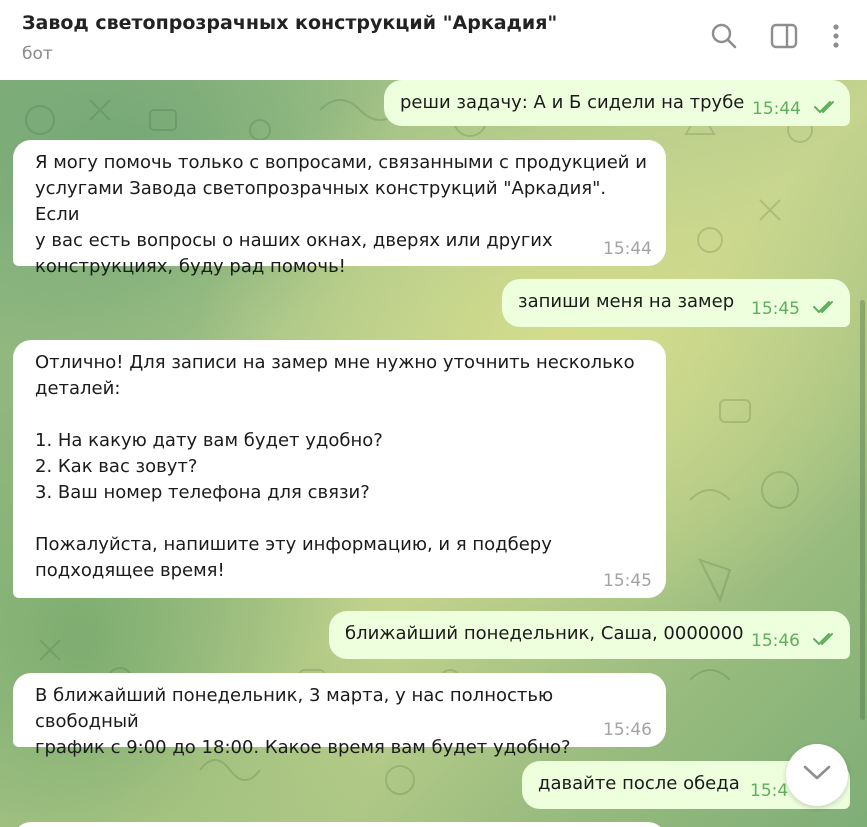 This screenshot has height=827, width=867. Describe the element at coordinates (617, 103) in the screenshot. I see `message-bubble-outgoing: реши задачу: А и Б сидели на трубе 15:44` at that location.